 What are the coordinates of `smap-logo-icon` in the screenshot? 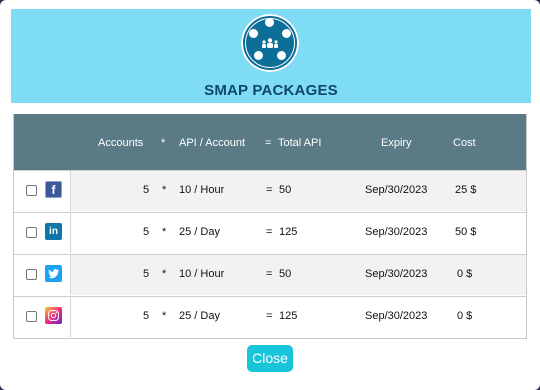 It's located at (270, 43).